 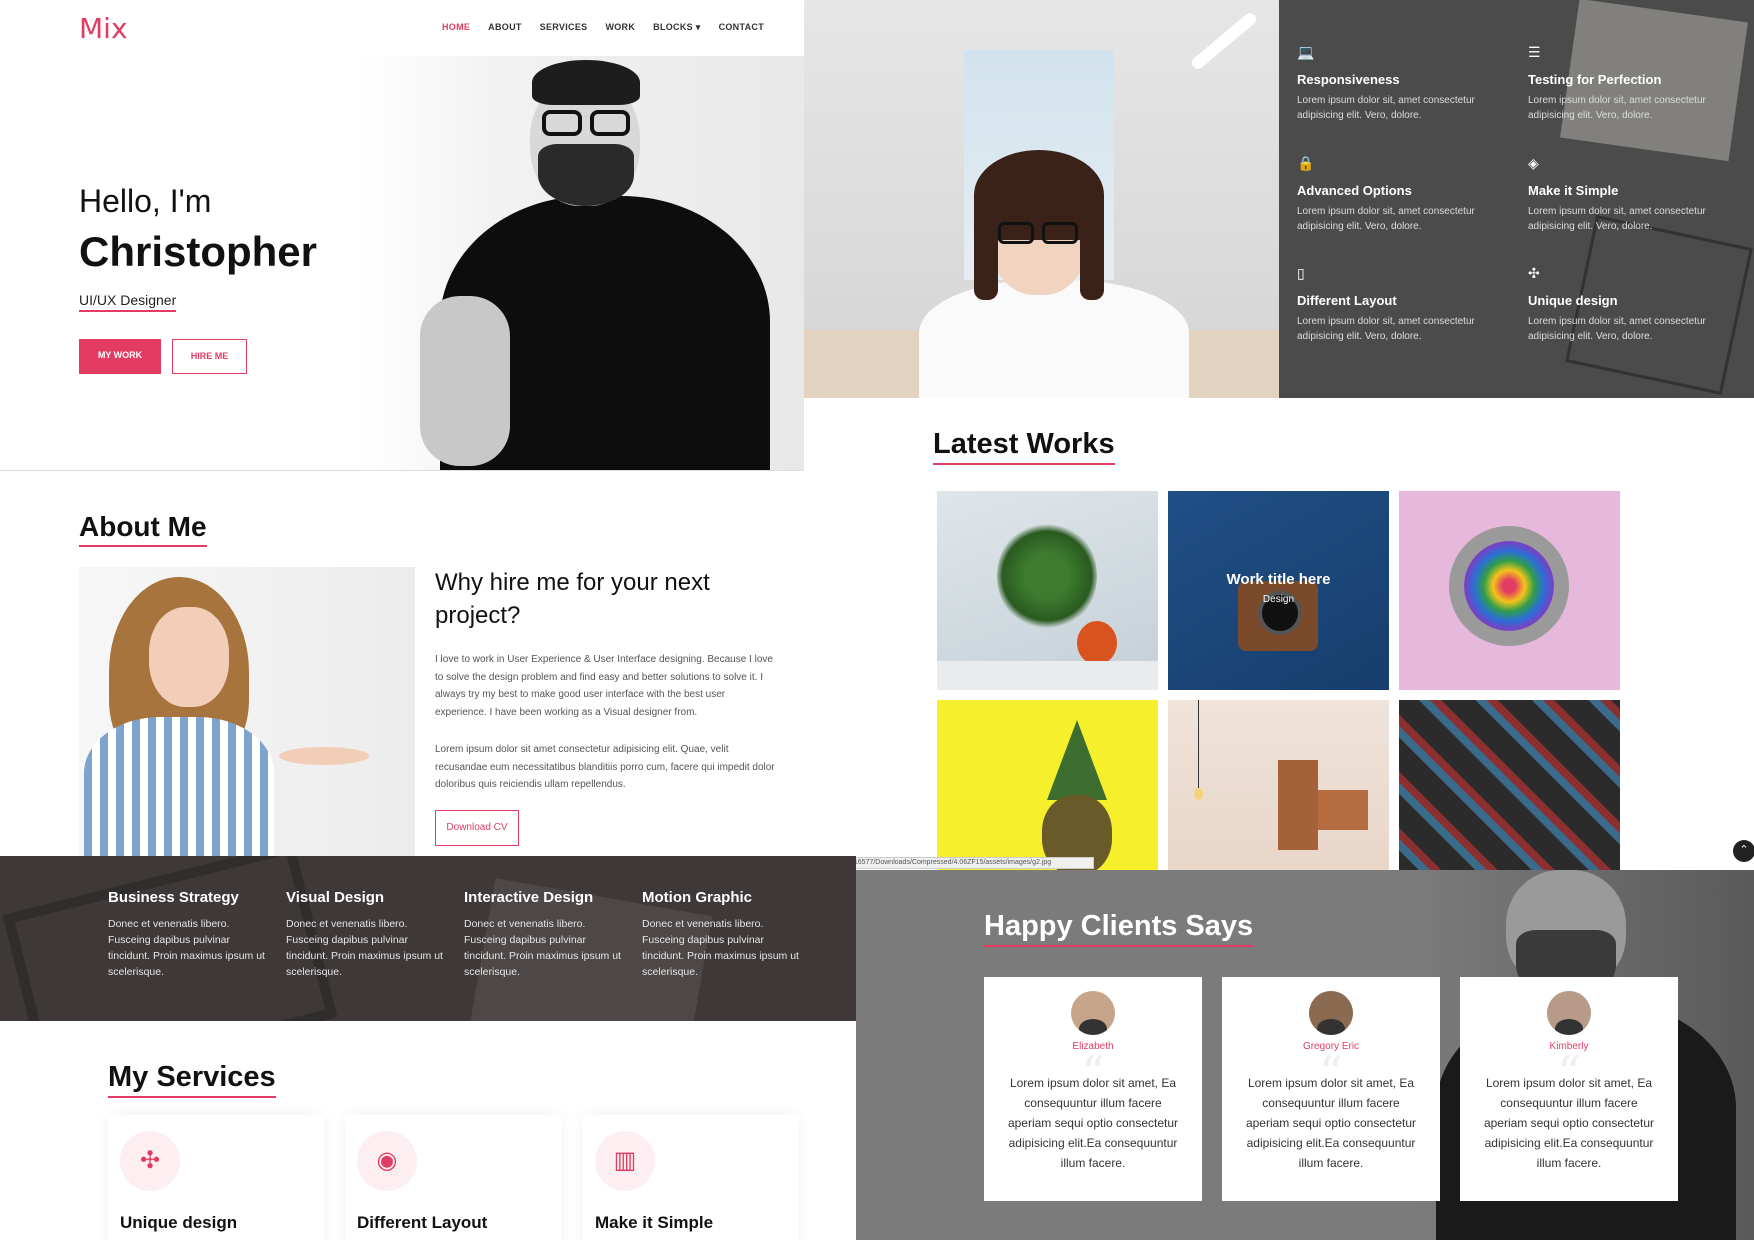 What do you see at coordinates (1278, 590) in the screenshot?
I see `work-tile-camera: Work title here Design` at bounding box center [1278, 590].